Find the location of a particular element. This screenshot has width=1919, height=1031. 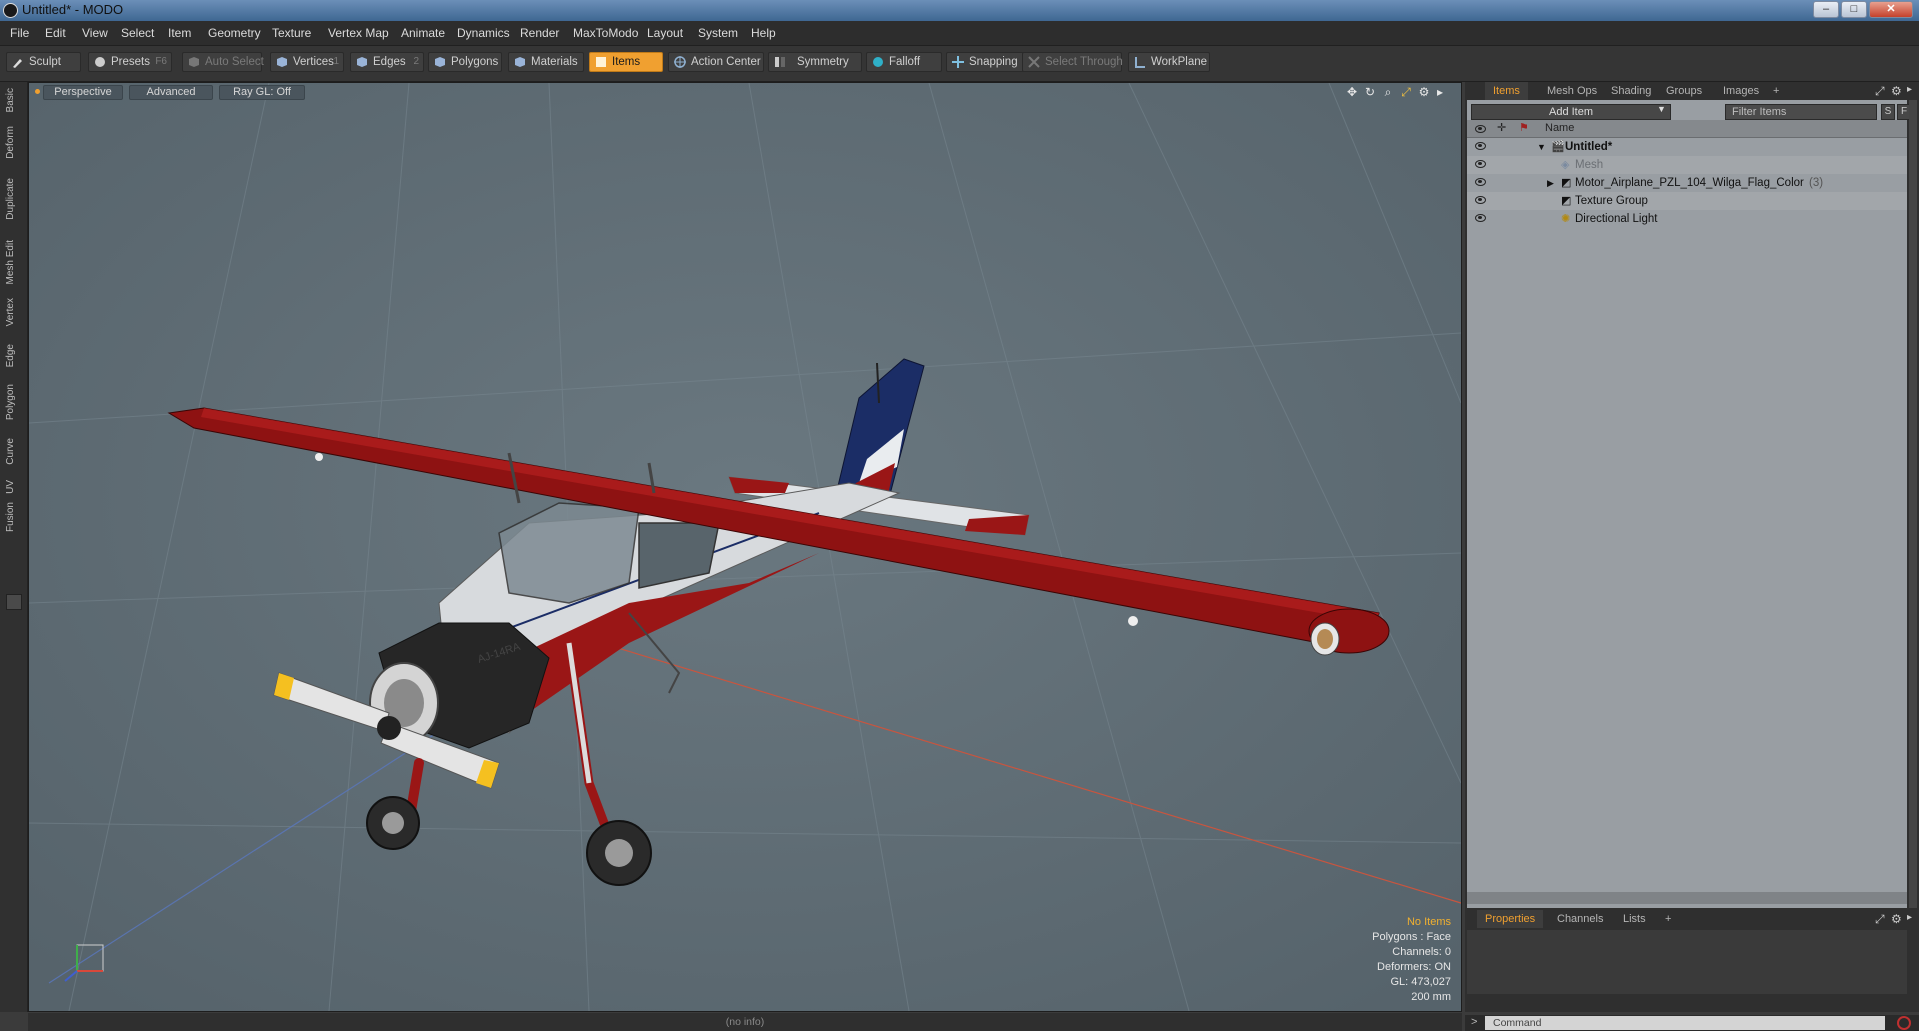

menu-file: File is located at coordinates (19, 33).